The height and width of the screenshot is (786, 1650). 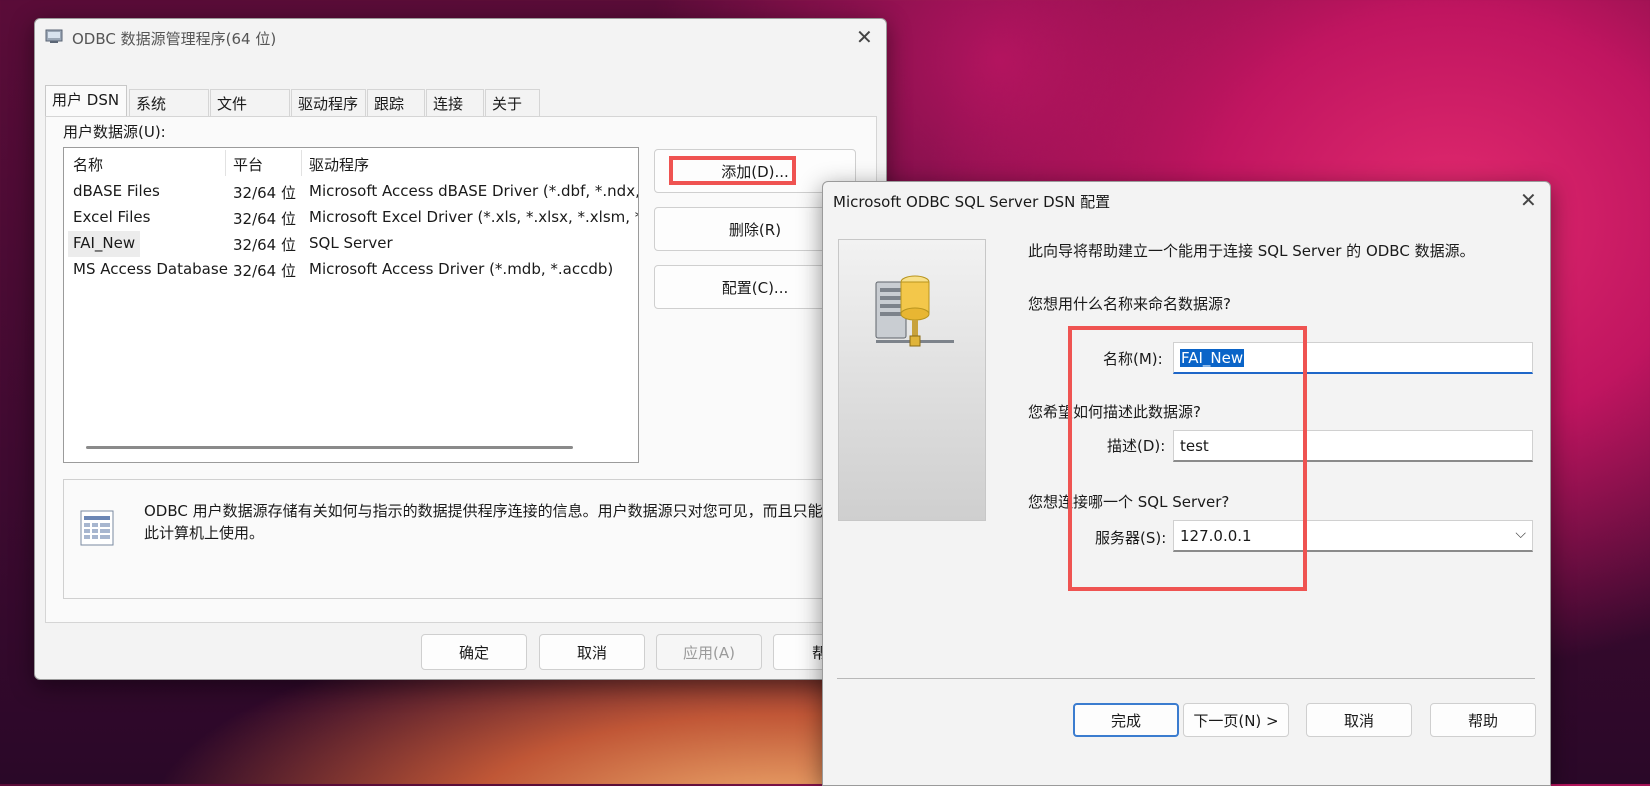 What do you see at coordinates (1251, 251) in the screenshot?
I see `wizard-intro-text: 此向导将帮助建立一个能用于连接 SQL Server 的 ODBC 数据源。` at bounding box center [1251, 251].